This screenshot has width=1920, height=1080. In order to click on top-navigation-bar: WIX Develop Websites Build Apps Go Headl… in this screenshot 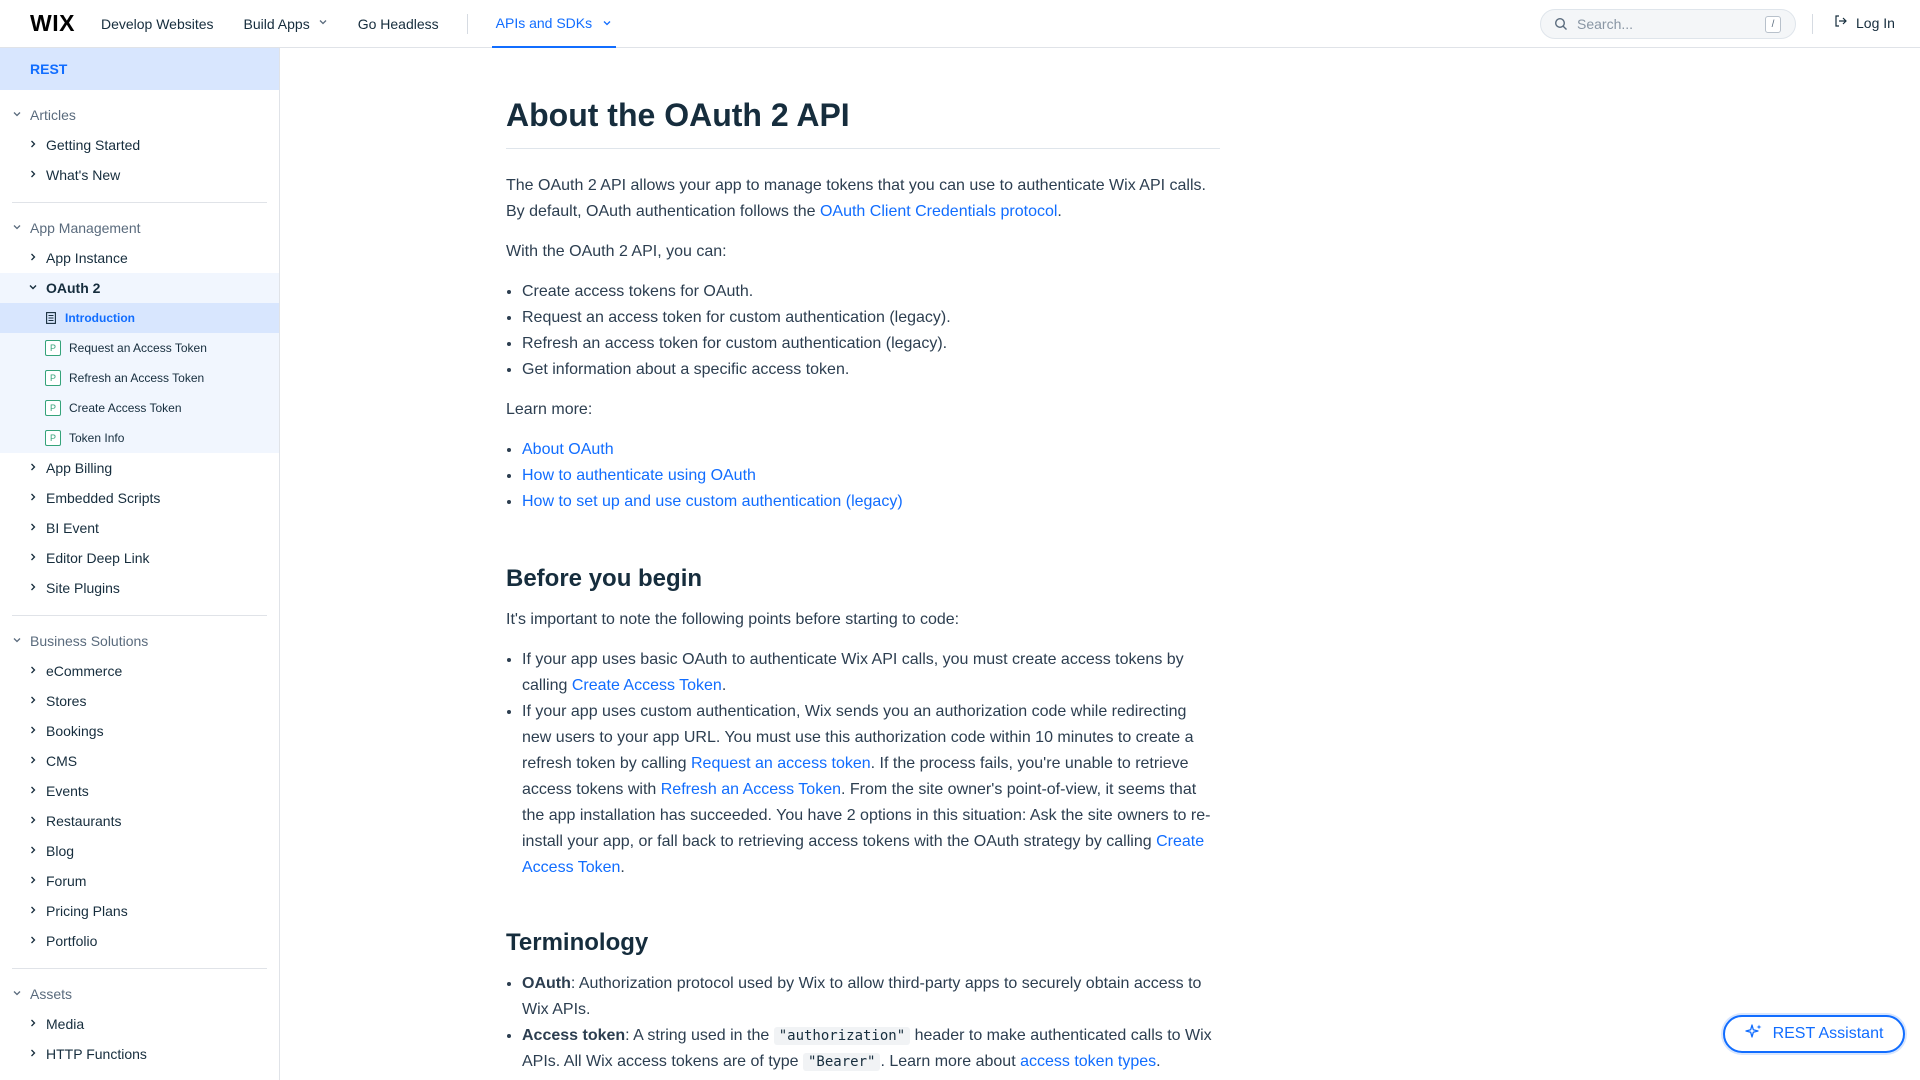, I will do `click(960, 24)`.